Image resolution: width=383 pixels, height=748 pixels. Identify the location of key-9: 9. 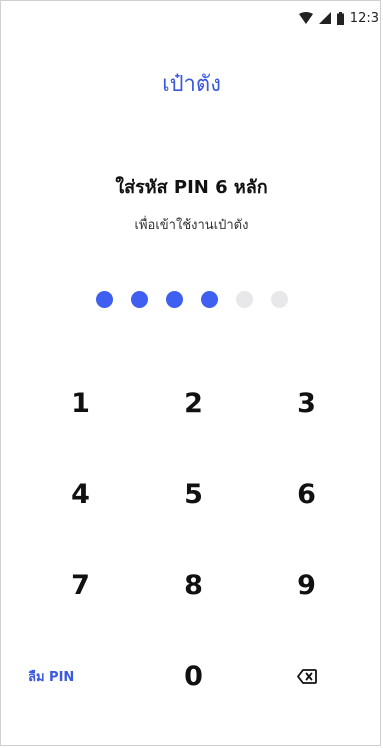
(306, 585).